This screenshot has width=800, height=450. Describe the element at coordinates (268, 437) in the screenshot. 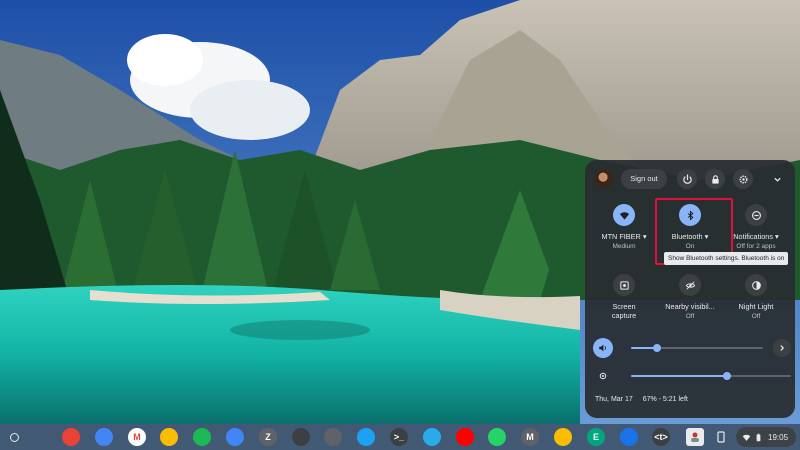

I see `zoom-z-icon: Z` at that location.